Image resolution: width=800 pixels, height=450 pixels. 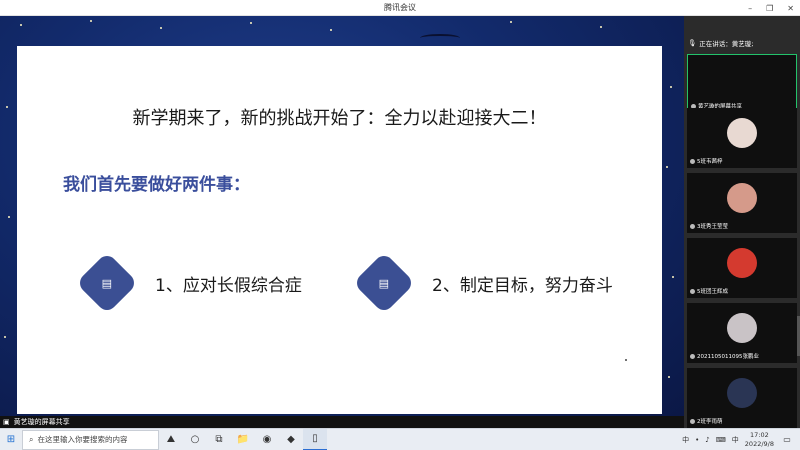 I want to click on app-icon: ▯, so click(x=315, y=439).